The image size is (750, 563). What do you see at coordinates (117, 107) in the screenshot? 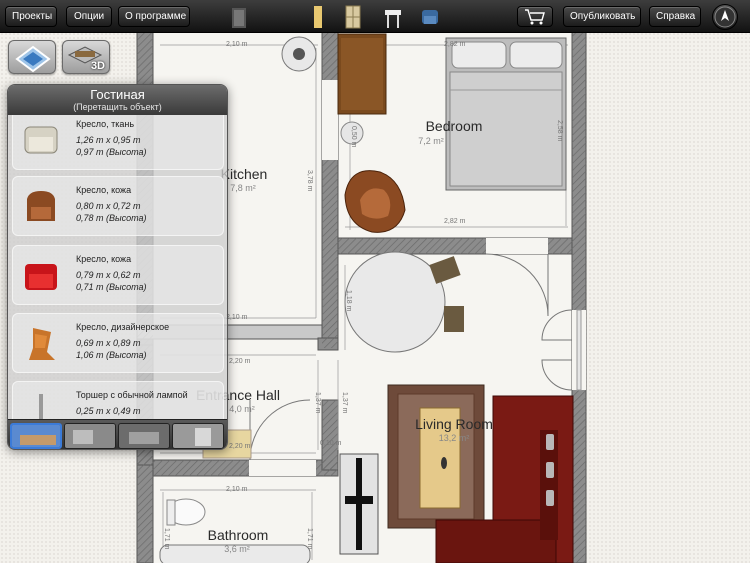
I see `catalog-subtitle: (Перетащить объект)` at bounding box center [117, 107].